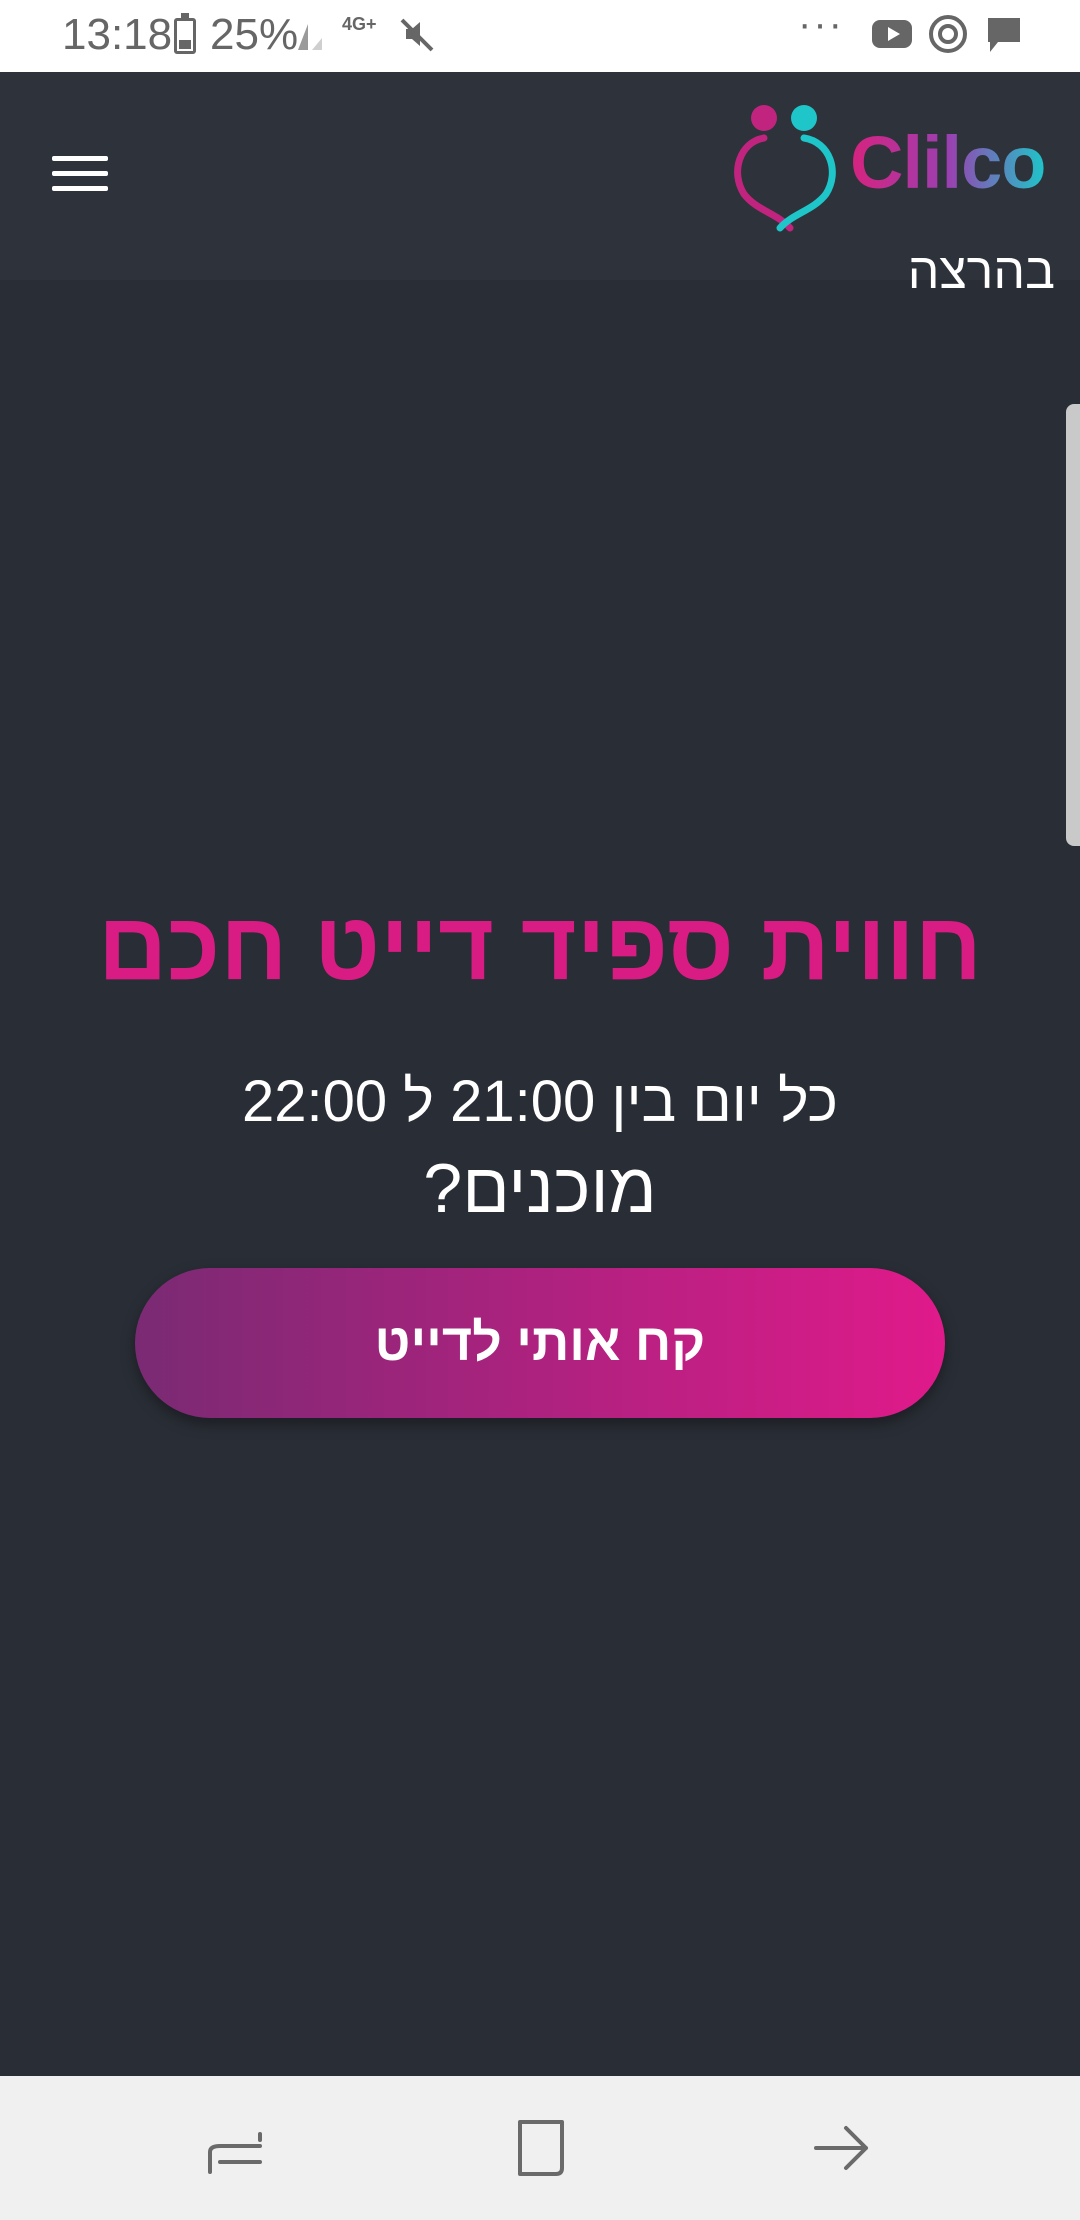 This screenshot has height=2220, width=1080. Describe the element at coordinates (86, 176) in the screenshot. I see `hamburger-menu-icon` at that location.